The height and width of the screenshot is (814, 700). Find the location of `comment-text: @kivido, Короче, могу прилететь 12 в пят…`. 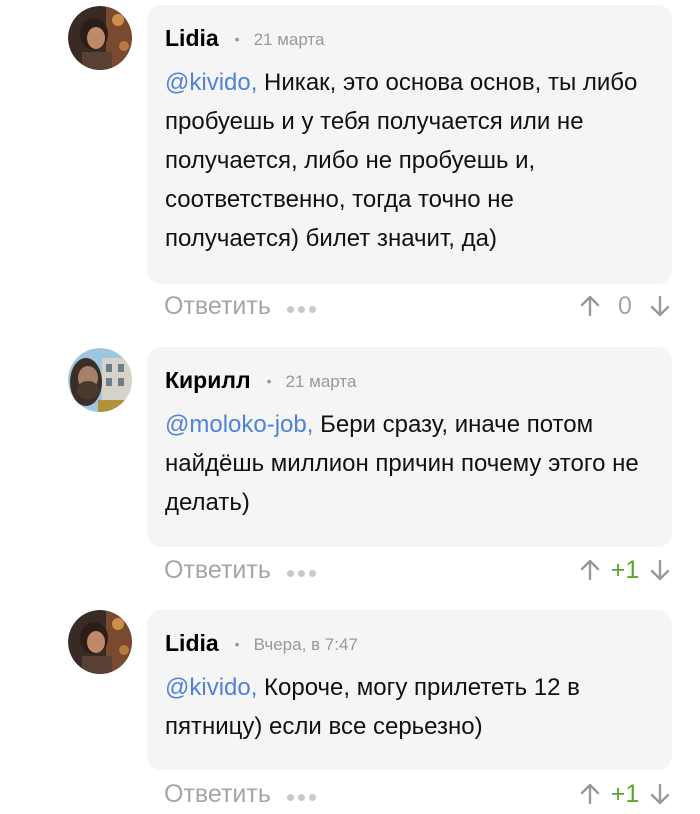

comment-text: @kivido, Короче, могу прилететь 12 в пят… is located at coordinates (409, 707).